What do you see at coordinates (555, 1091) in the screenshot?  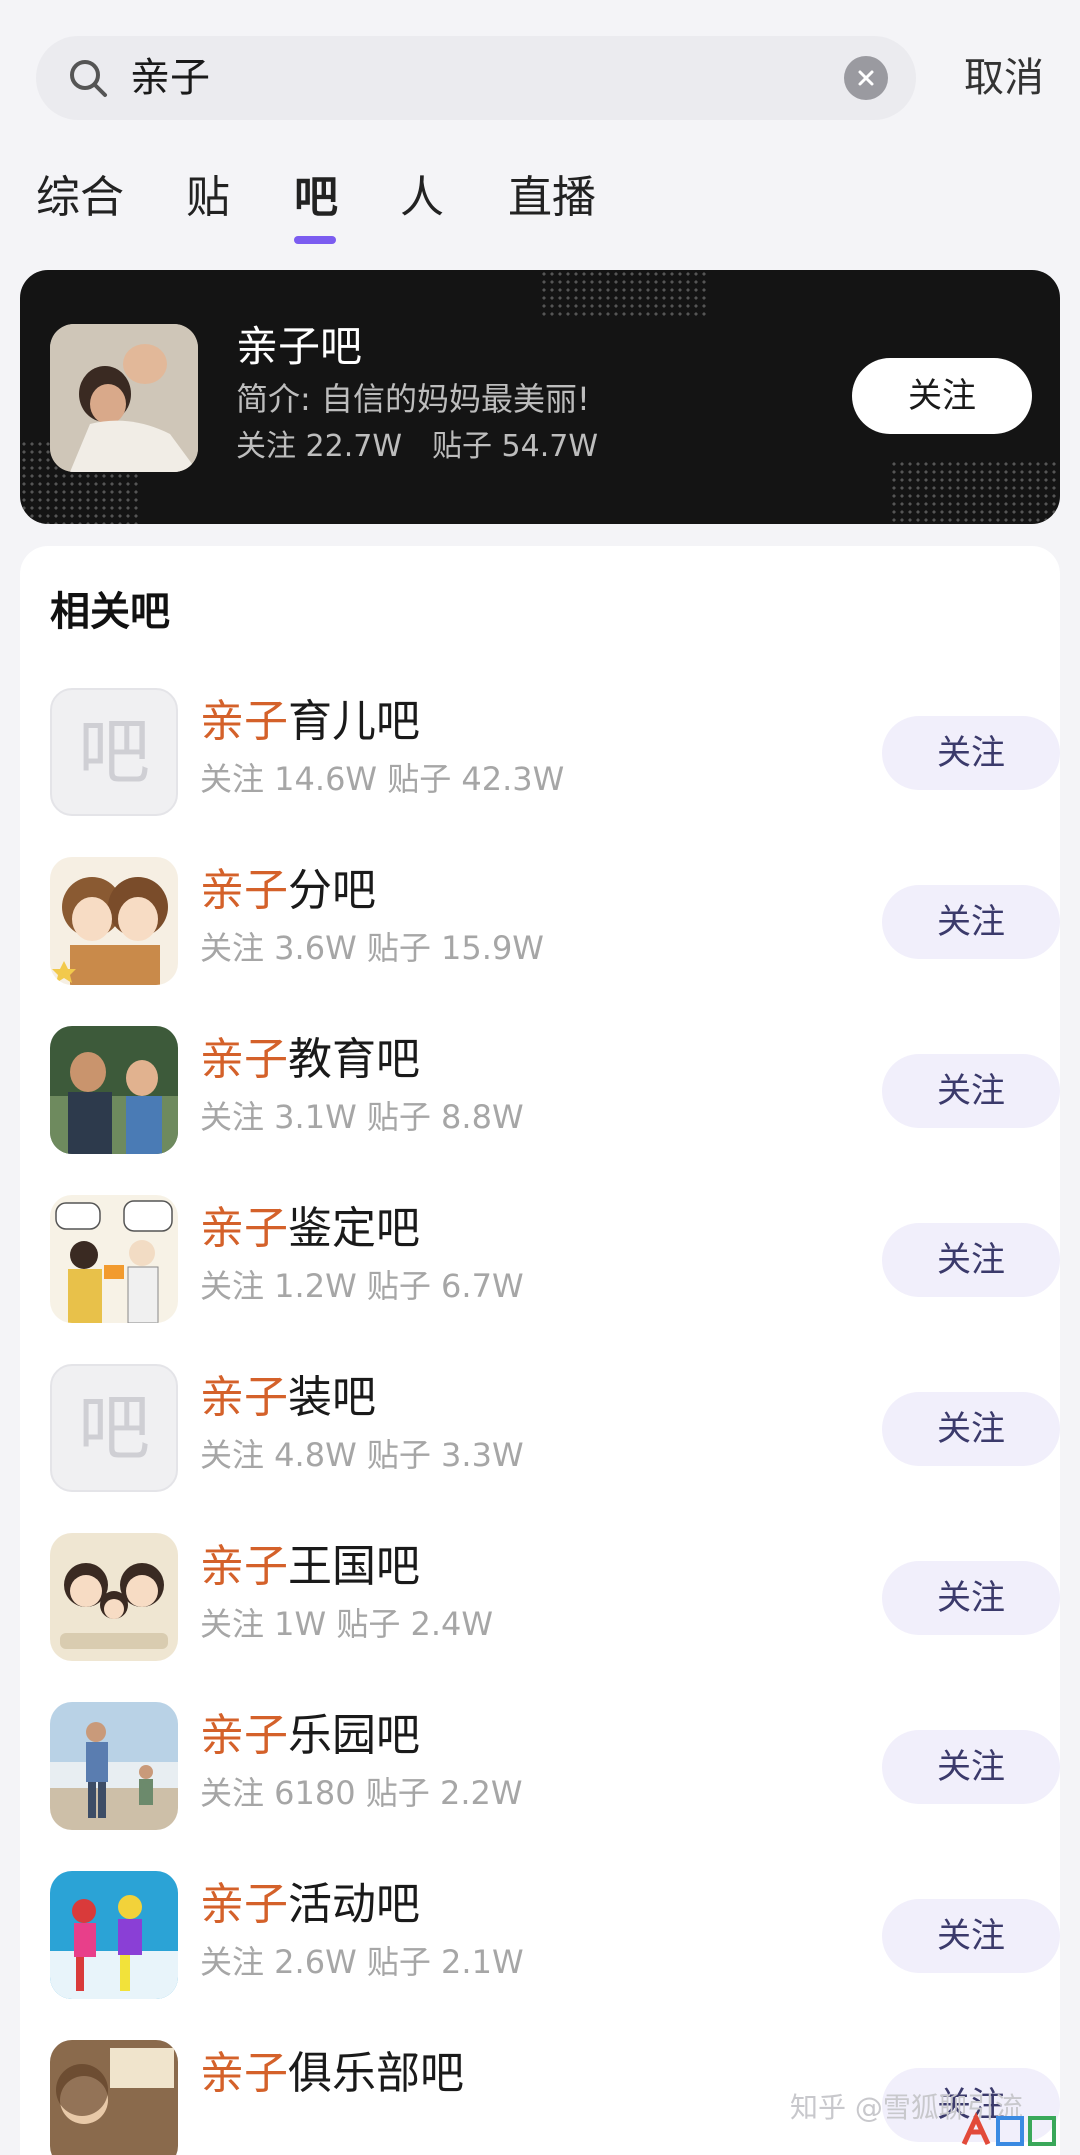 I see `list-item: 亲子教育吧 关注 3.1W 贴子 8.8W 关注` at bounding box center [555, 1091].